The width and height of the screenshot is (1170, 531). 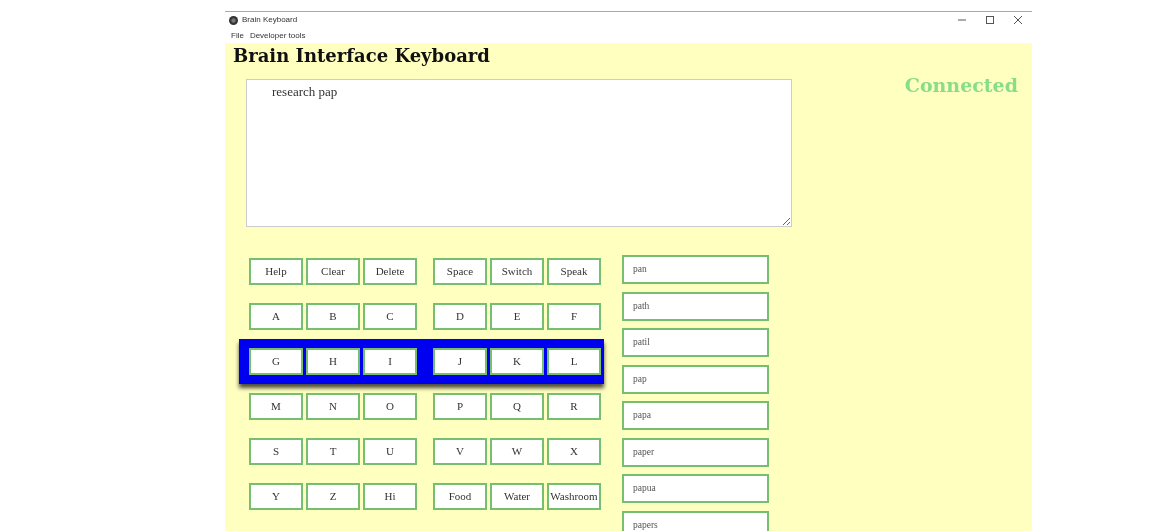 What do you see at coordinates (695, 342) in the screenshot?
I see `suggestion-button: patil` at bounding box center [695, 342].